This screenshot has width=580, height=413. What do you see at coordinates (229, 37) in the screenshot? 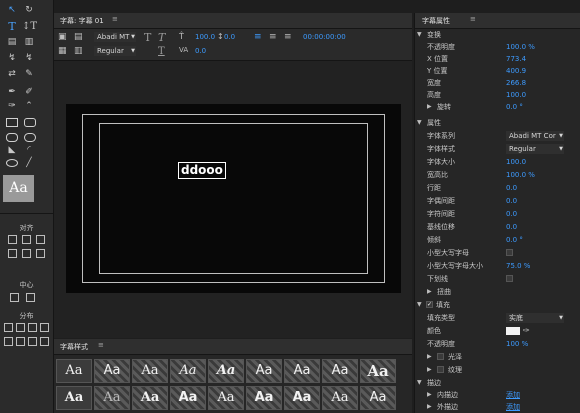
I see `leading-value: 0.0` at bounding box center [229, 37].